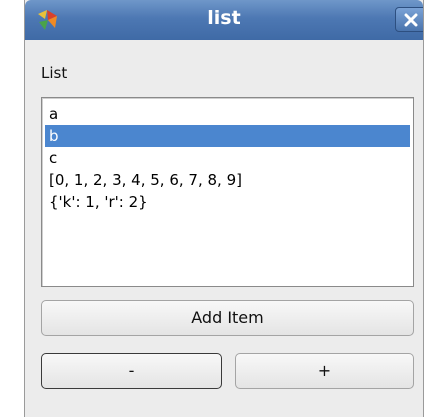 The image size is (424, 417). What do you see at coordinates (227, 180) in the screenshot?
I see `list-item: [0, 1, 2, 3, 4, 5, 6, 7, 8, 9]` at bounding box center [227, 180].